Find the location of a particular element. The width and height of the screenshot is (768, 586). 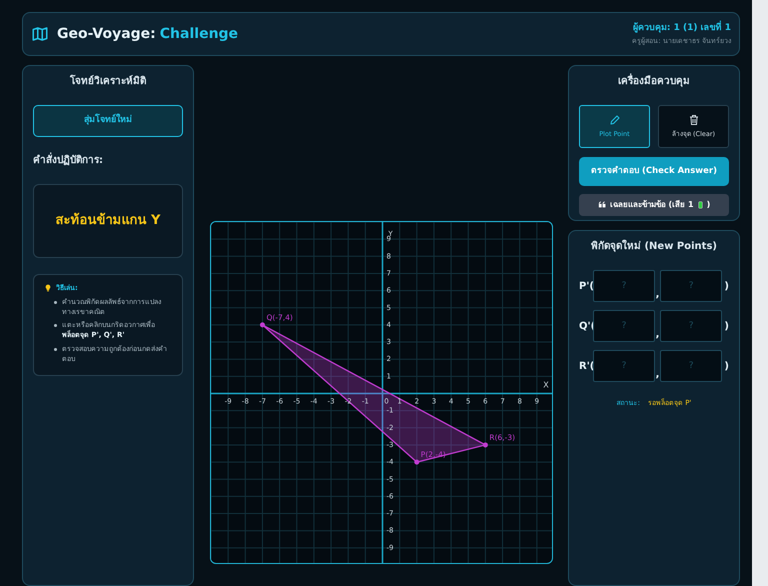

panel-title: เครื่องมือควบคุม is located at coordinates (654, 81).